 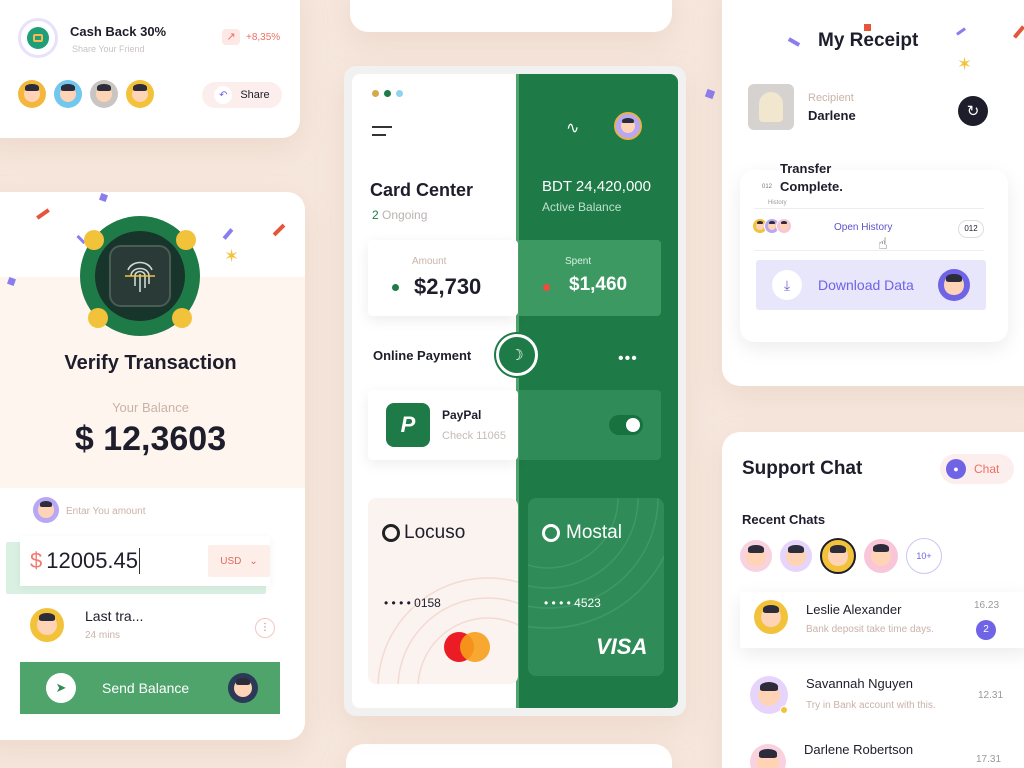 What do you see at coordinates (882, 752) in the screenshot?
I see `chat-list-item: Darlene Robertson 17.31` at bounding box center [882, 752].